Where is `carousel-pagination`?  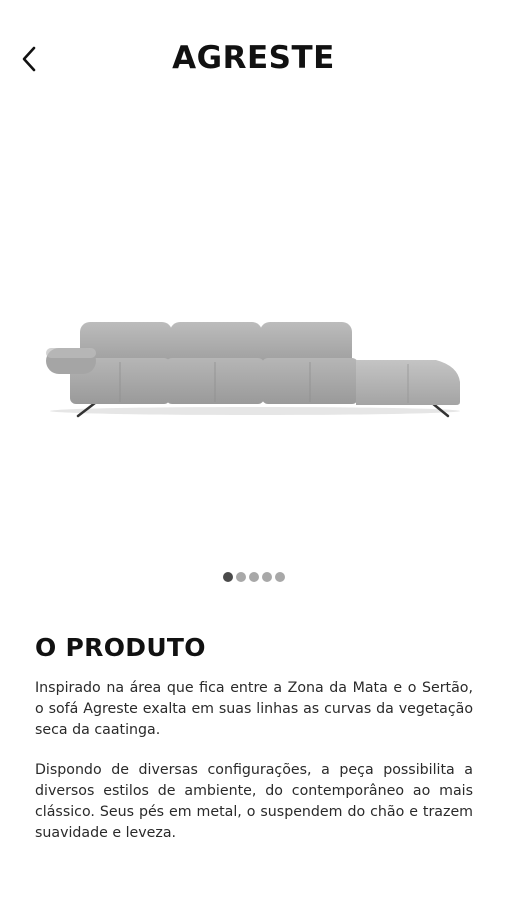 carousel-pagination is located at coordinates (253, 577).